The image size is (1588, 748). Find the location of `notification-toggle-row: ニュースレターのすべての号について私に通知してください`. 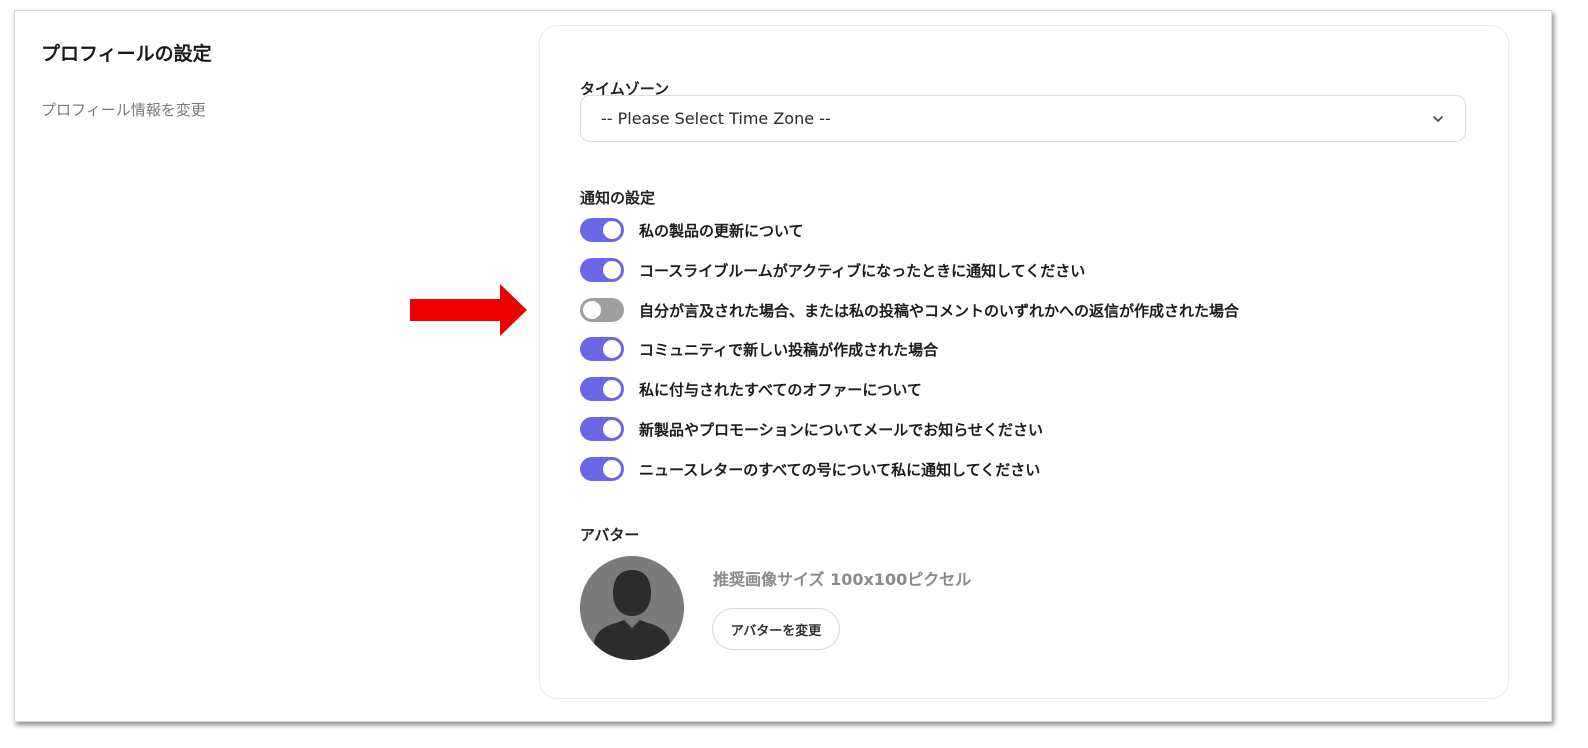

notification-toggle-row: ニュースレターのすべての号について私に通知してください is located at coordinates (810, 469).